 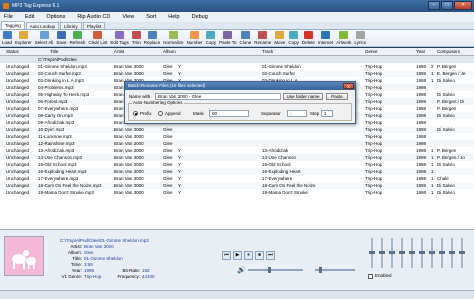 What do you see at coordinates (61, 37) in the screenshot?
I see `toolbar-save-button: Save` at bounding box center [61, 37].